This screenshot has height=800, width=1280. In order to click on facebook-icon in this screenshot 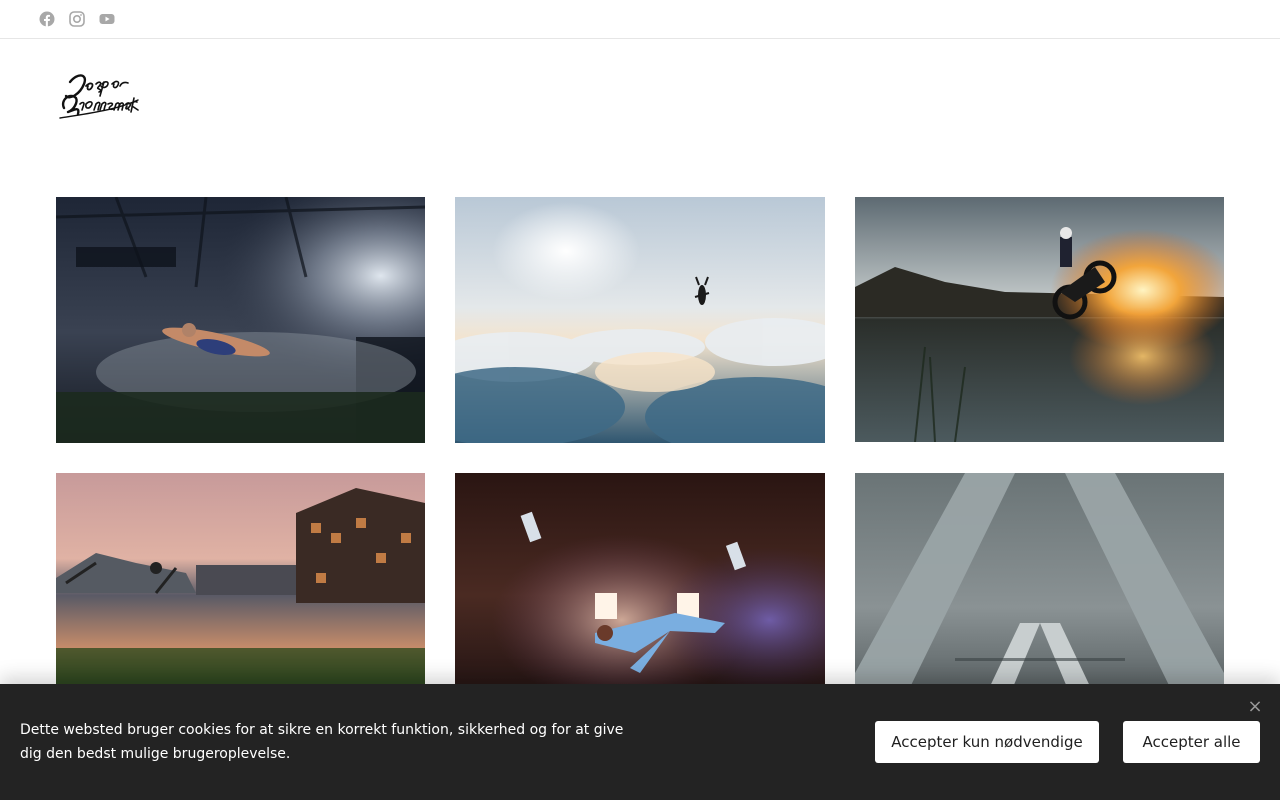, I will do `click(47, 19)`.